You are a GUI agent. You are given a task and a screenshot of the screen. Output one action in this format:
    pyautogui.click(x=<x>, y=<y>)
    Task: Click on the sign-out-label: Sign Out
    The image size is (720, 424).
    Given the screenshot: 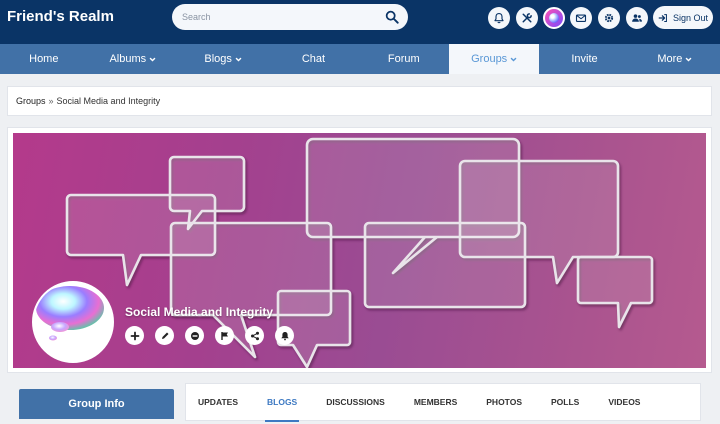 What is the action you would take?
    pyautogui.click(x=690, y=17)
    